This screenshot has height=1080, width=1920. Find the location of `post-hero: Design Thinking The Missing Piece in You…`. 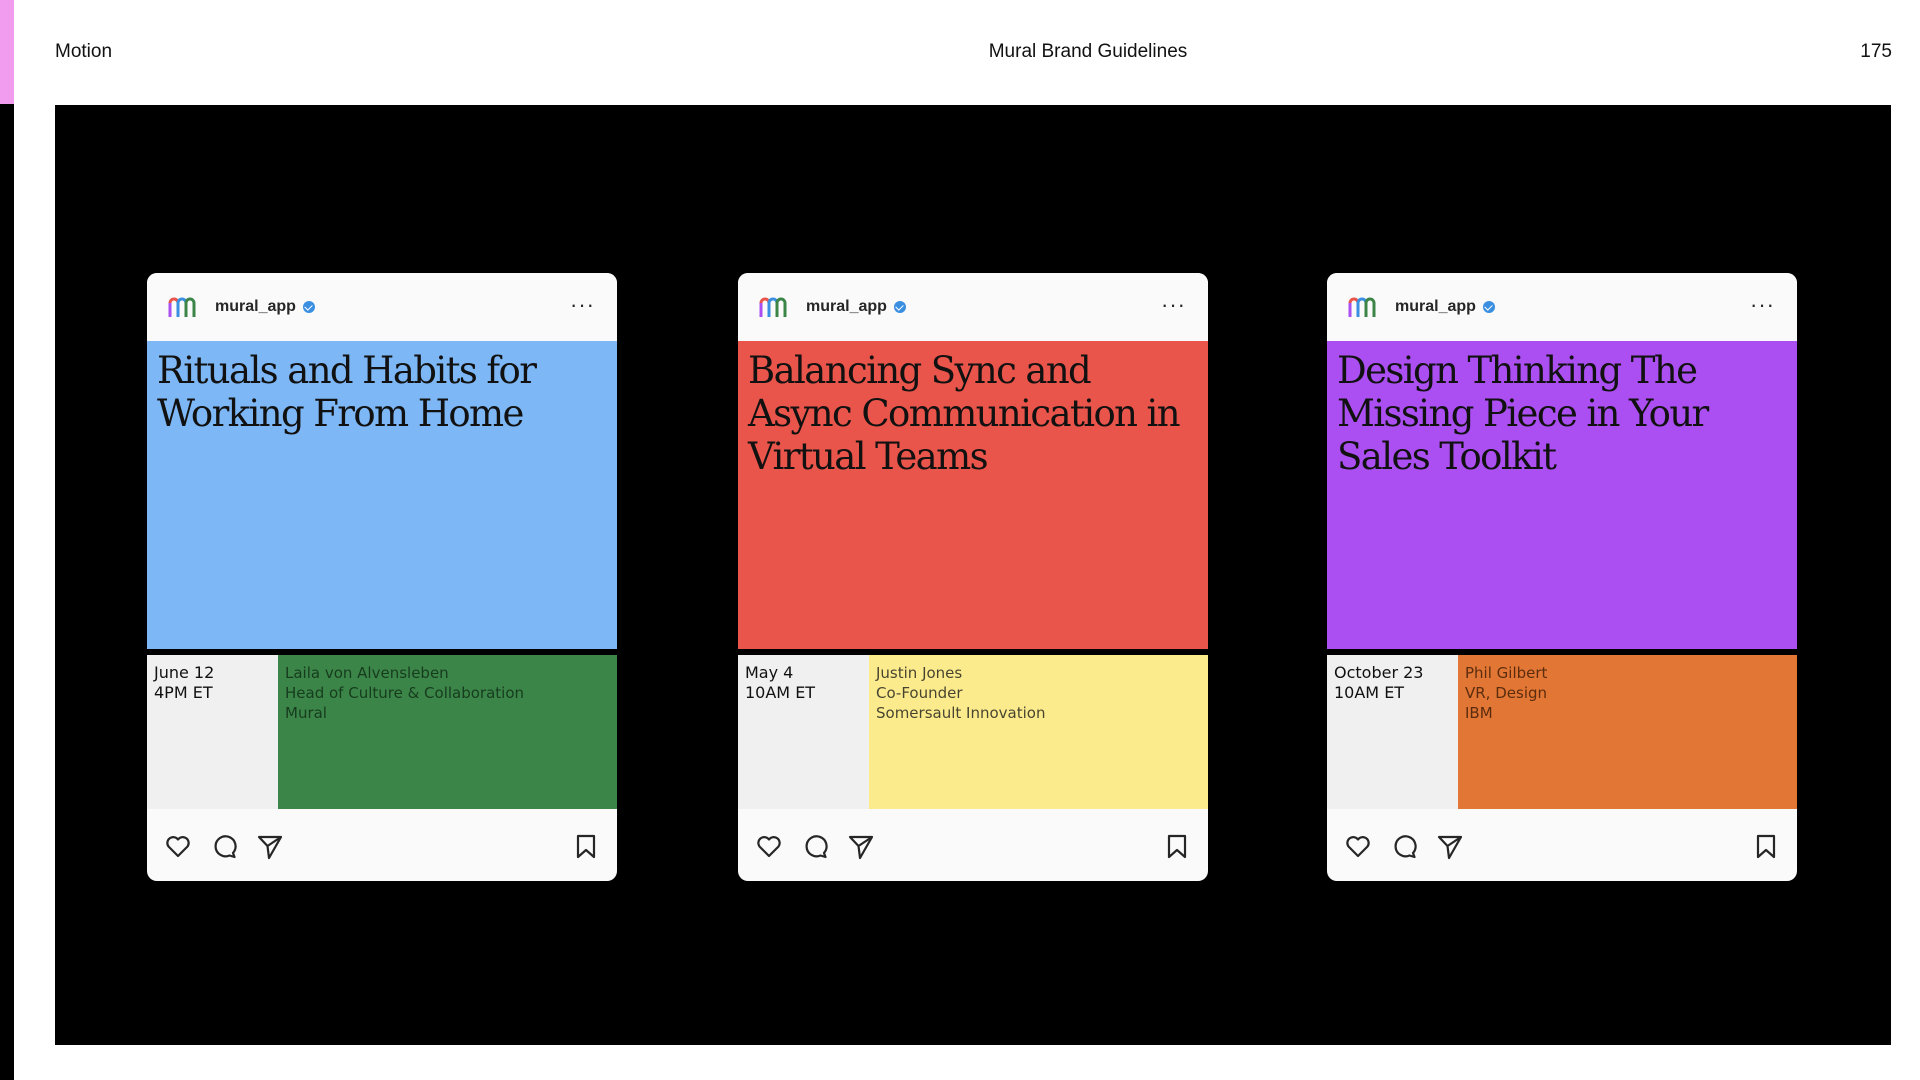

post-hero: Design Thinking The Missing Piece in You… is located at coordinates (1562, 495).